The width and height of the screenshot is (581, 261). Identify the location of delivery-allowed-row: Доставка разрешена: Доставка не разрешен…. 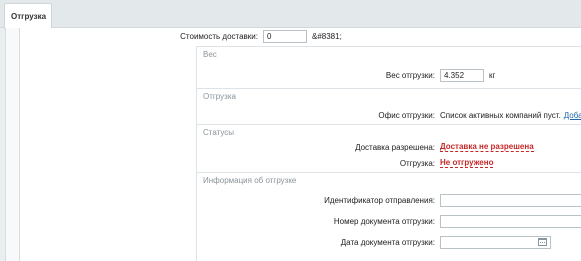
(389, 147).